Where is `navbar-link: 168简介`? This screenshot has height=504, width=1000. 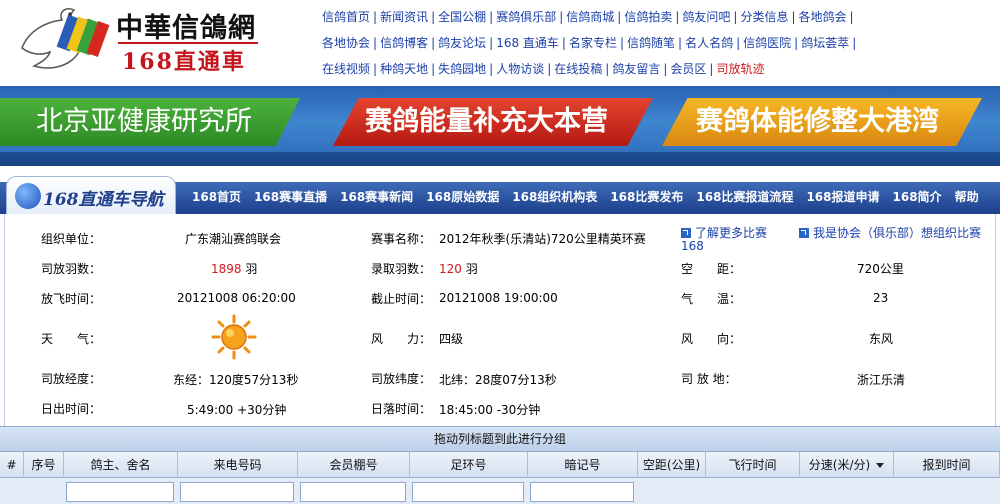
navbar-link: 168简介 is located at coordinates (917, 197).